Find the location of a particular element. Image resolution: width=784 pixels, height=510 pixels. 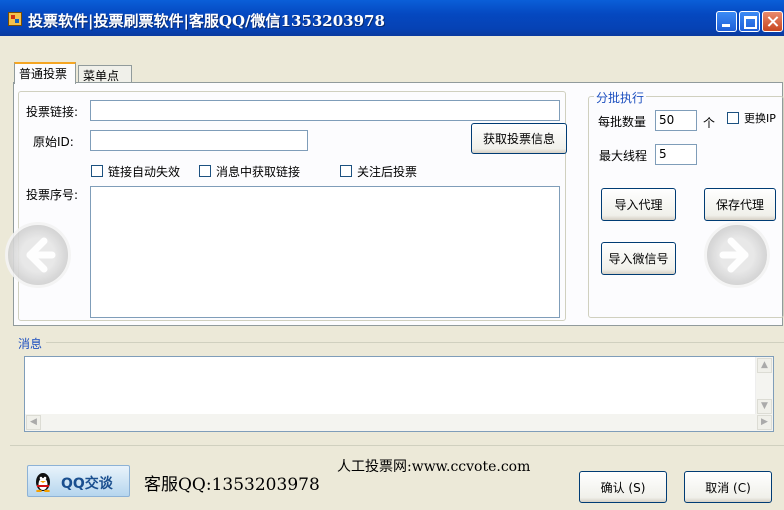

follow-then-vote-label: 关注后投票 is located at coordinates (387, 171).